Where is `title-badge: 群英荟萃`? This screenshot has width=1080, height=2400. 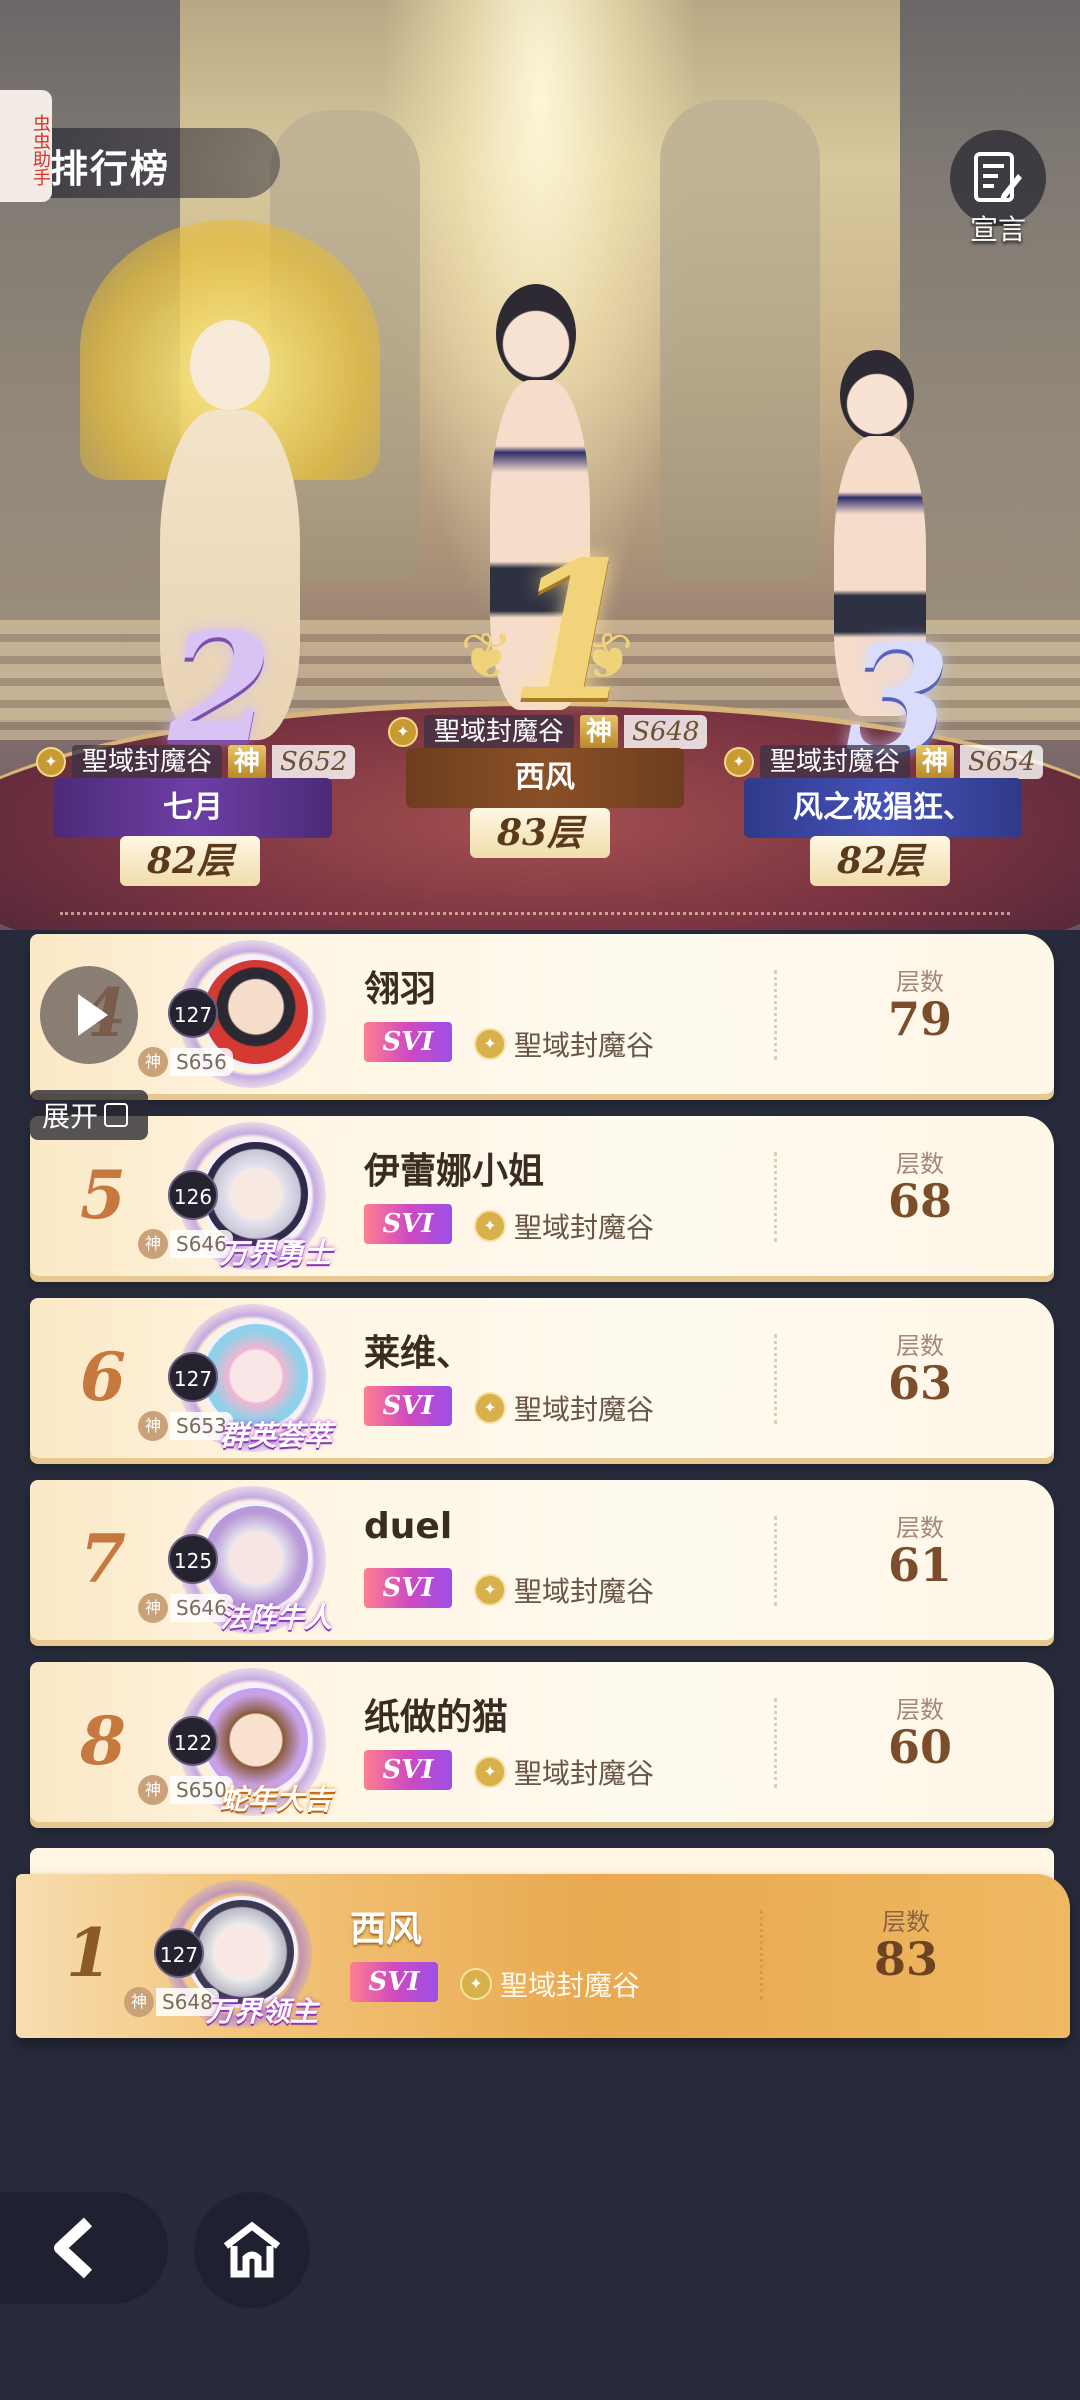
title-badge: 群英荟萃 is located at coordinates (276, 1435).